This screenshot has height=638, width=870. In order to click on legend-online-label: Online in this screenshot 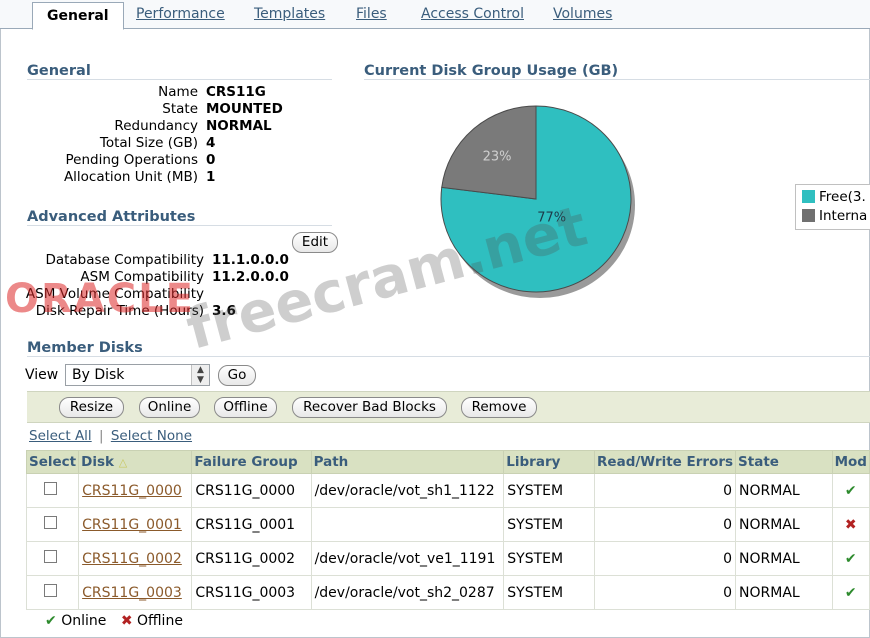, I will do `click(84, 621)`.